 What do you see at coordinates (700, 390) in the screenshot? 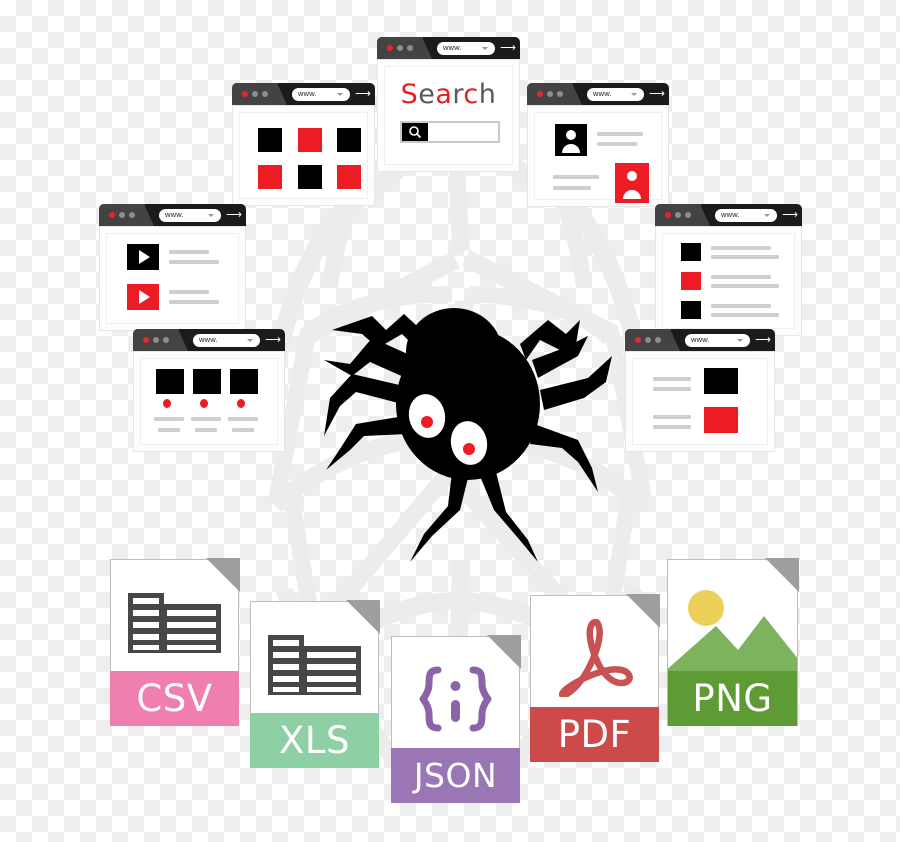
I see `media-list-window: www. ⟶` at bounding box center [700, 390].